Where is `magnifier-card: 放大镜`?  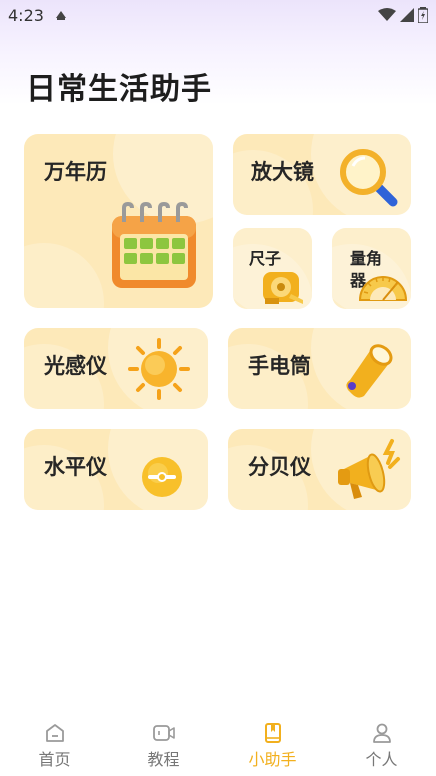
magnifier-card: 放大镜 is located at coordinates (322, 174).